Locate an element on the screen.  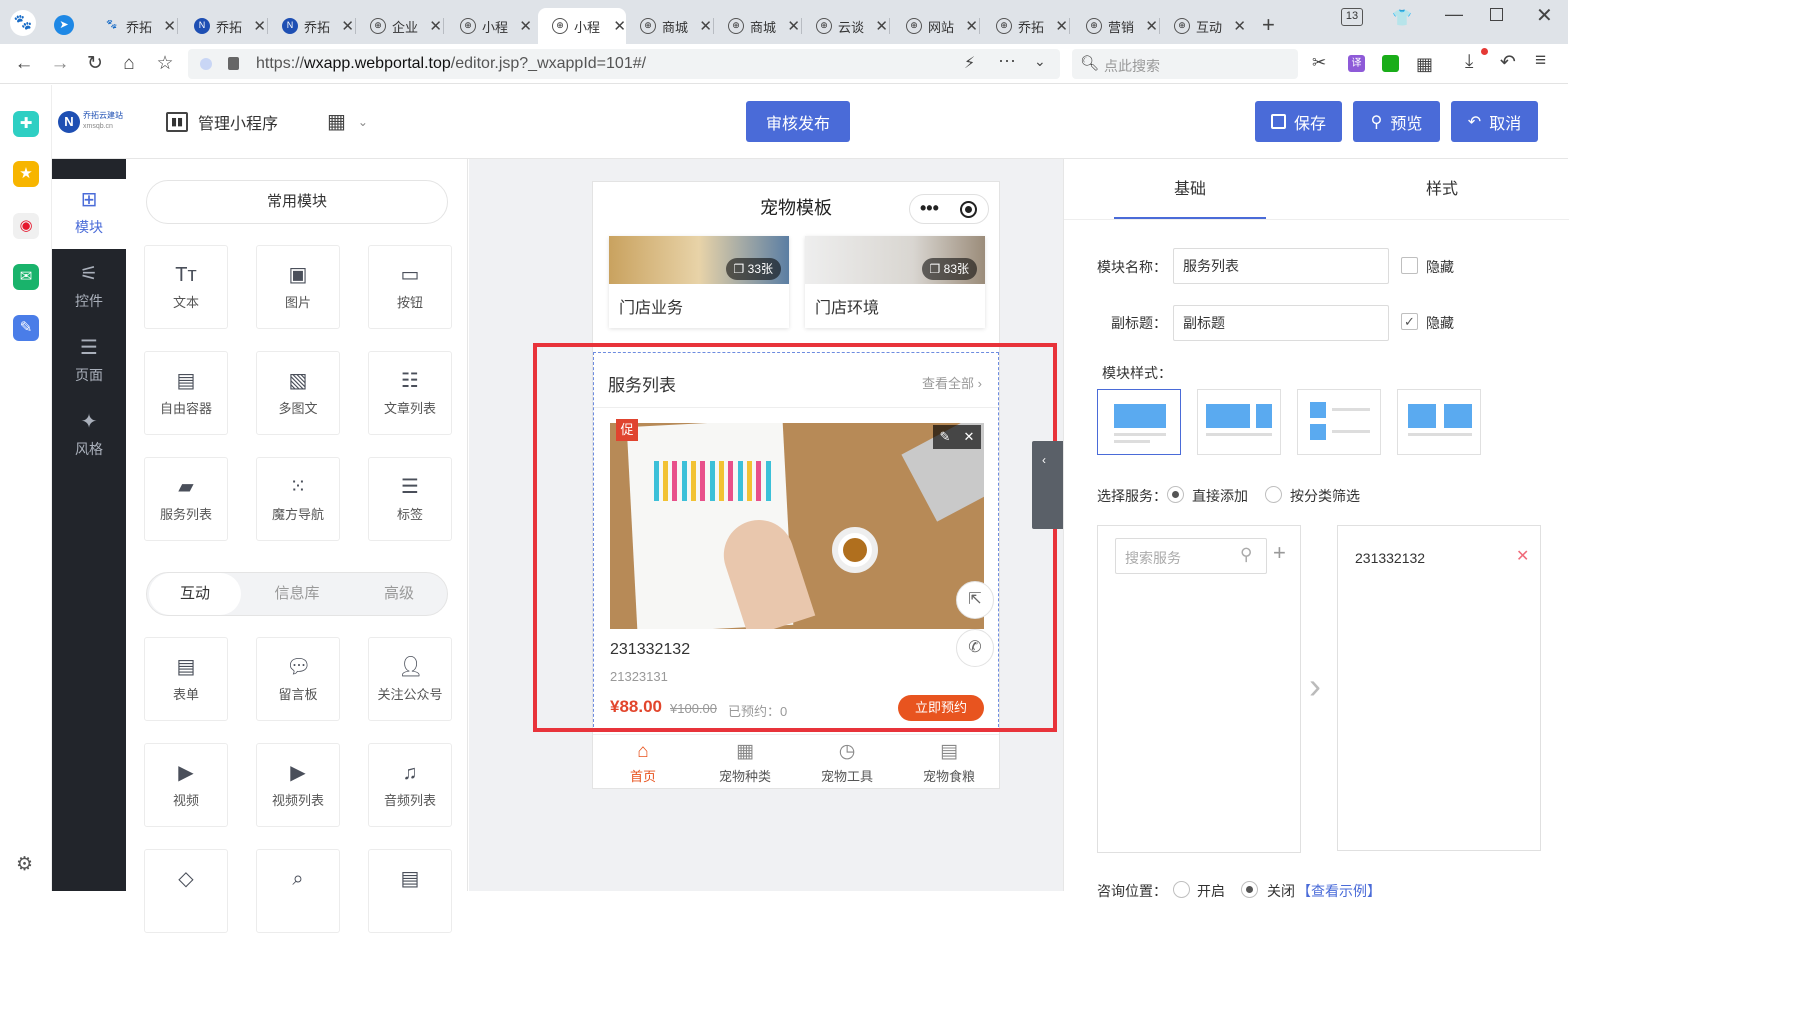
add-service-button: + is located at coordinates (1279, 553).